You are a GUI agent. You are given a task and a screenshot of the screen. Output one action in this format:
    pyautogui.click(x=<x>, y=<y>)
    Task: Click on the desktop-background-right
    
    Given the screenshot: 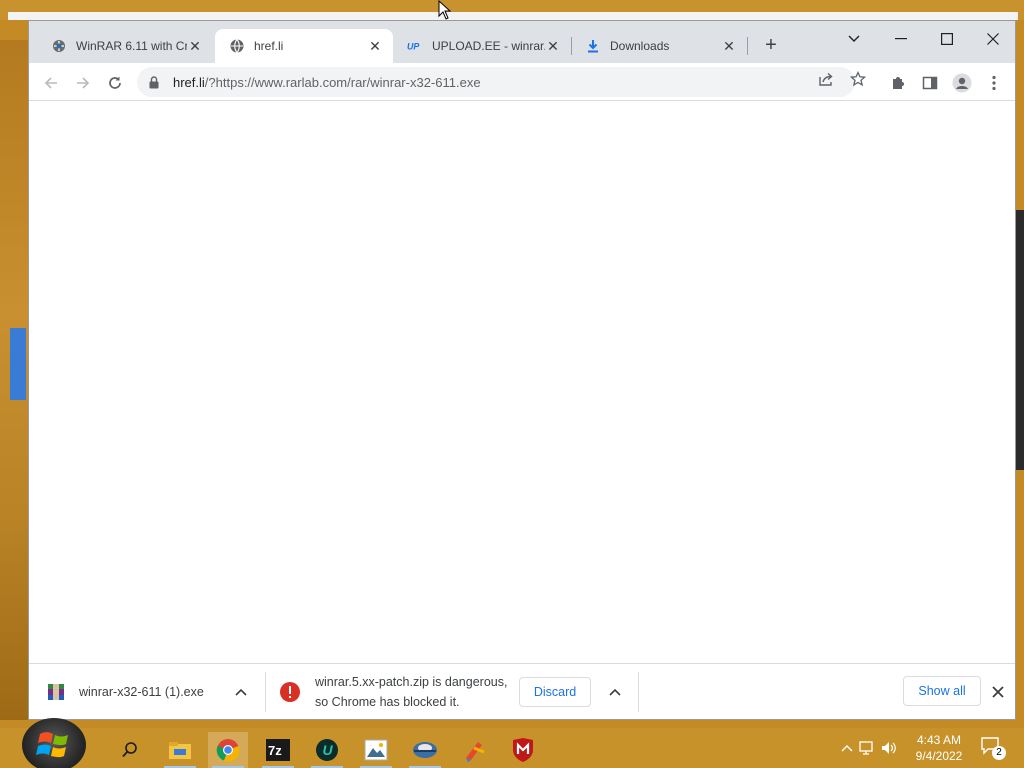 What is the action you would take?
    pyautogui.click(x=1020, y=595)
    